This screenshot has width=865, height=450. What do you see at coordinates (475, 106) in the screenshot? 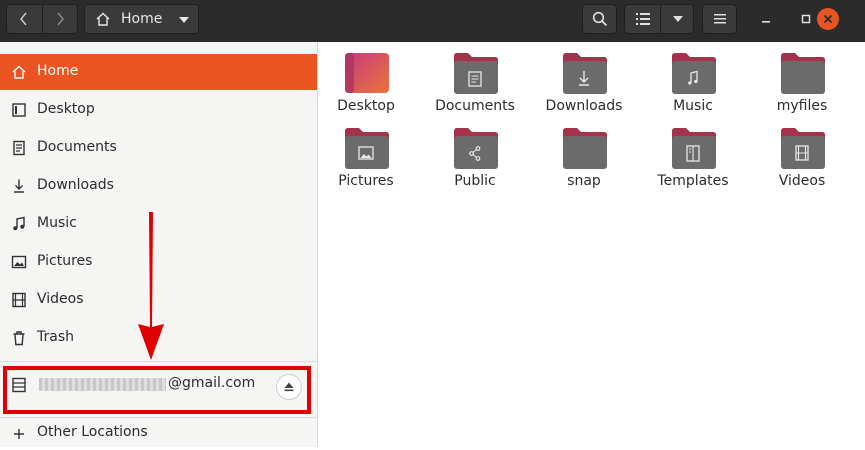
I see `folder-label: Documents` at bounding box center [475, 106].